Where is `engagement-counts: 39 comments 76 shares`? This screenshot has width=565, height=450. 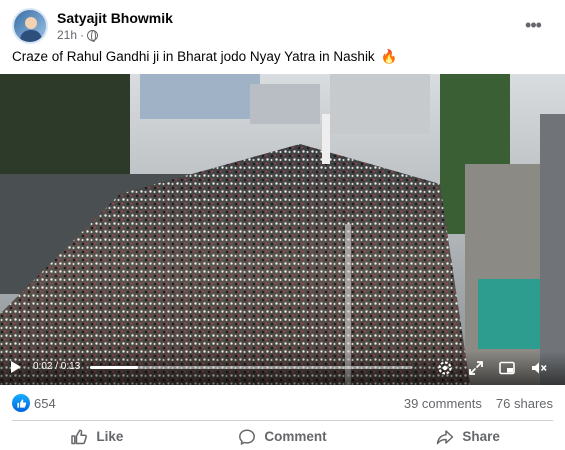 engagement-counts: 39 comments 76 shares is located at coordinates (478, 403).